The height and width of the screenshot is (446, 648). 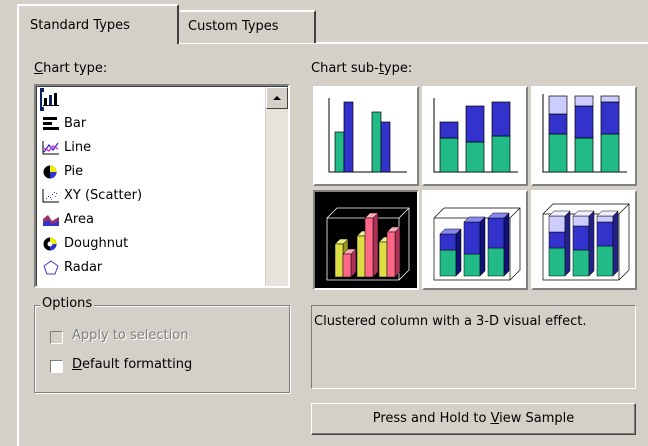 I want to click on thumb-100-stacked-column-3d, so click(x=584, y=240).